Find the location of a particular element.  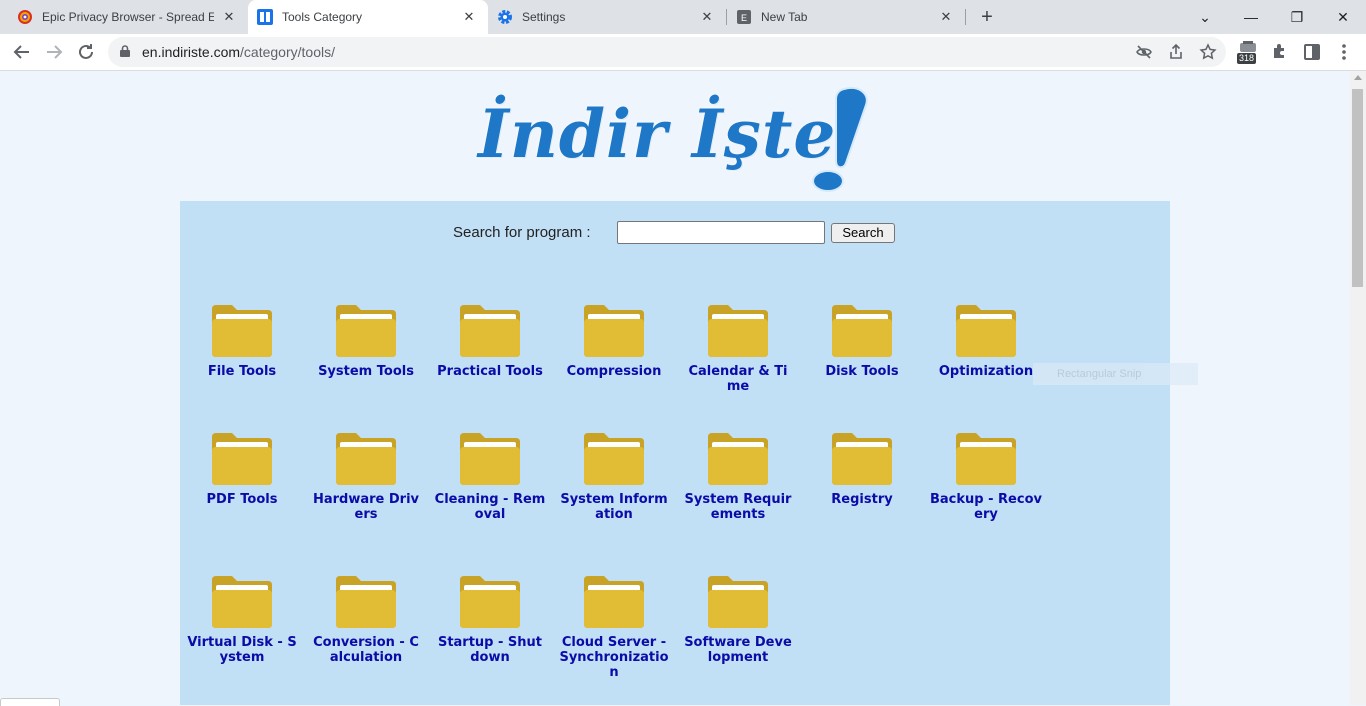

tab-title: Settings is located at coordinates (544, 17).